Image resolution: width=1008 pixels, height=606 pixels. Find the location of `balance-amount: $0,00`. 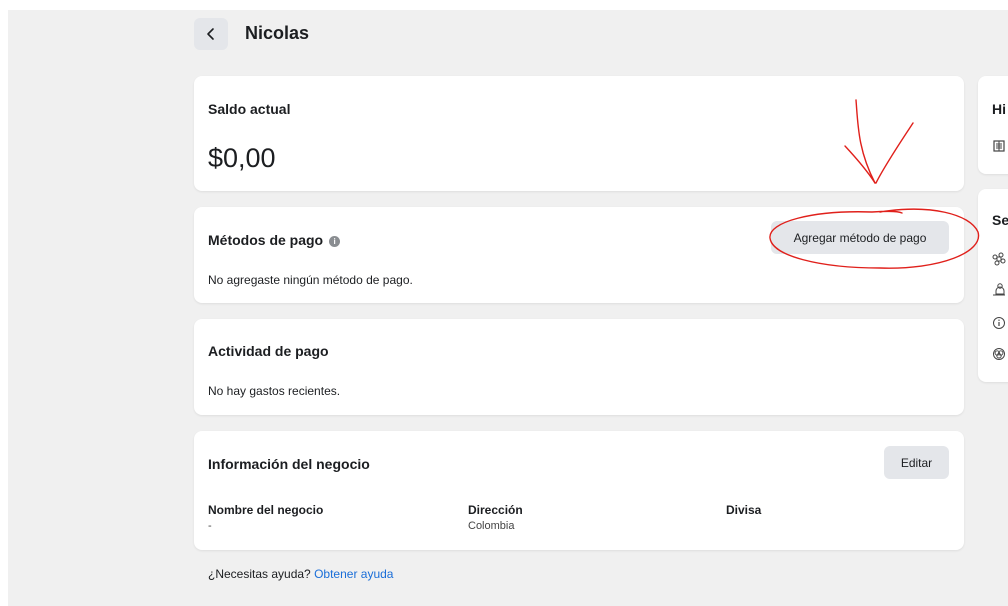

balance-amount: $0,00 is located at coordinates (242, 158).